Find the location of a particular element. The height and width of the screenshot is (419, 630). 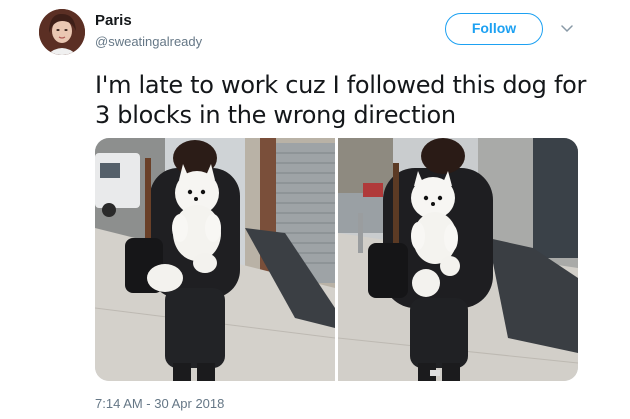

tweet-timestamp: 7:14 AM - 30 Apr 2018 is located at coordinates (159, 403).